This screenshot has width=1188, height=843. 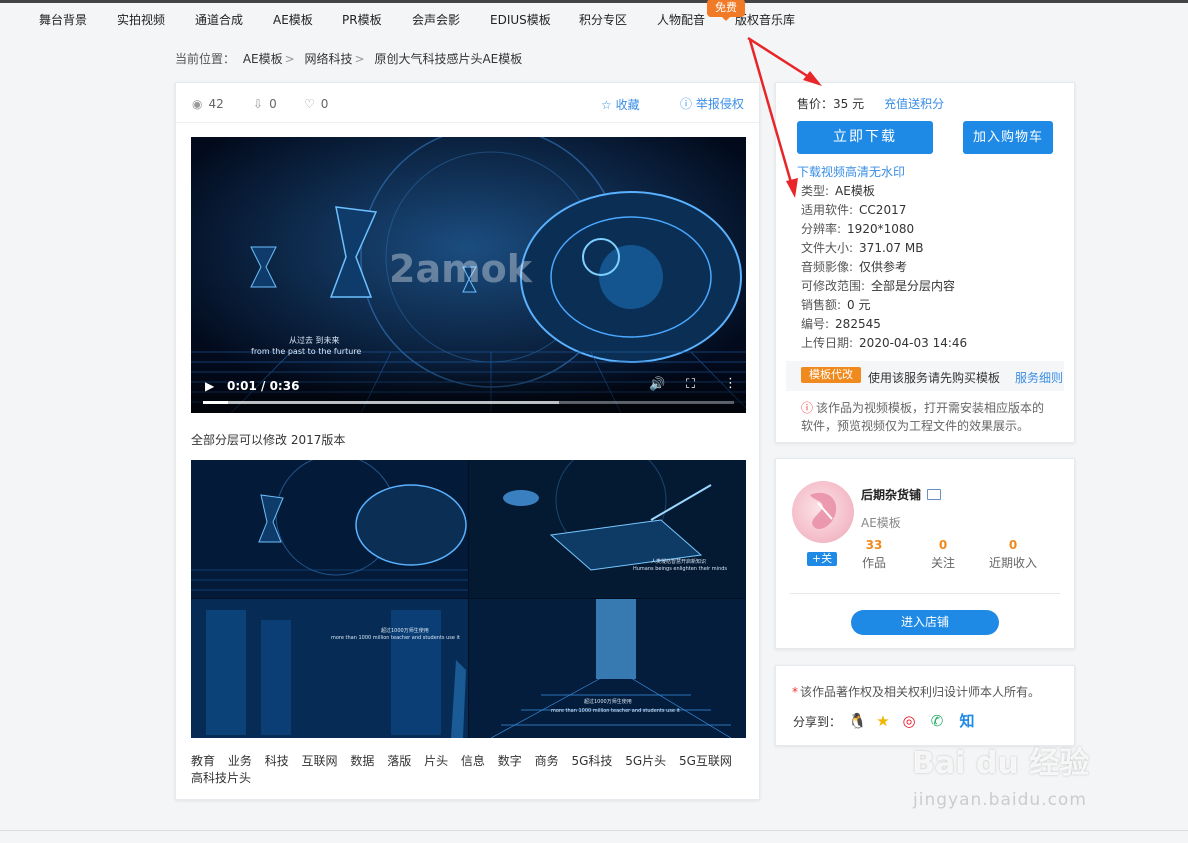 What do you see at coordinates (891, 495) in the screenshot?
I see `author-name-text: 后期杂货铺` at bounding box center [891, 495].